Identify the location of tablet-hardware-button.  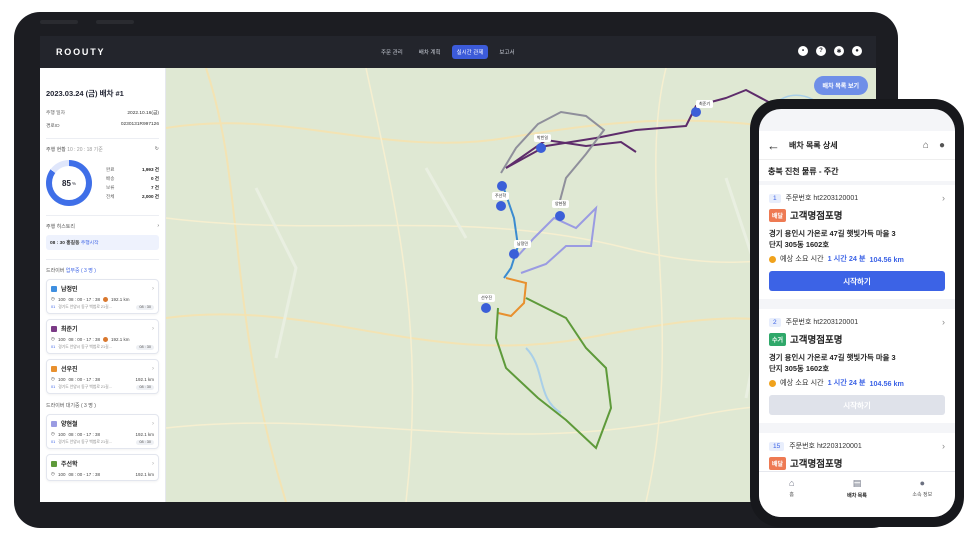
(59, 22).